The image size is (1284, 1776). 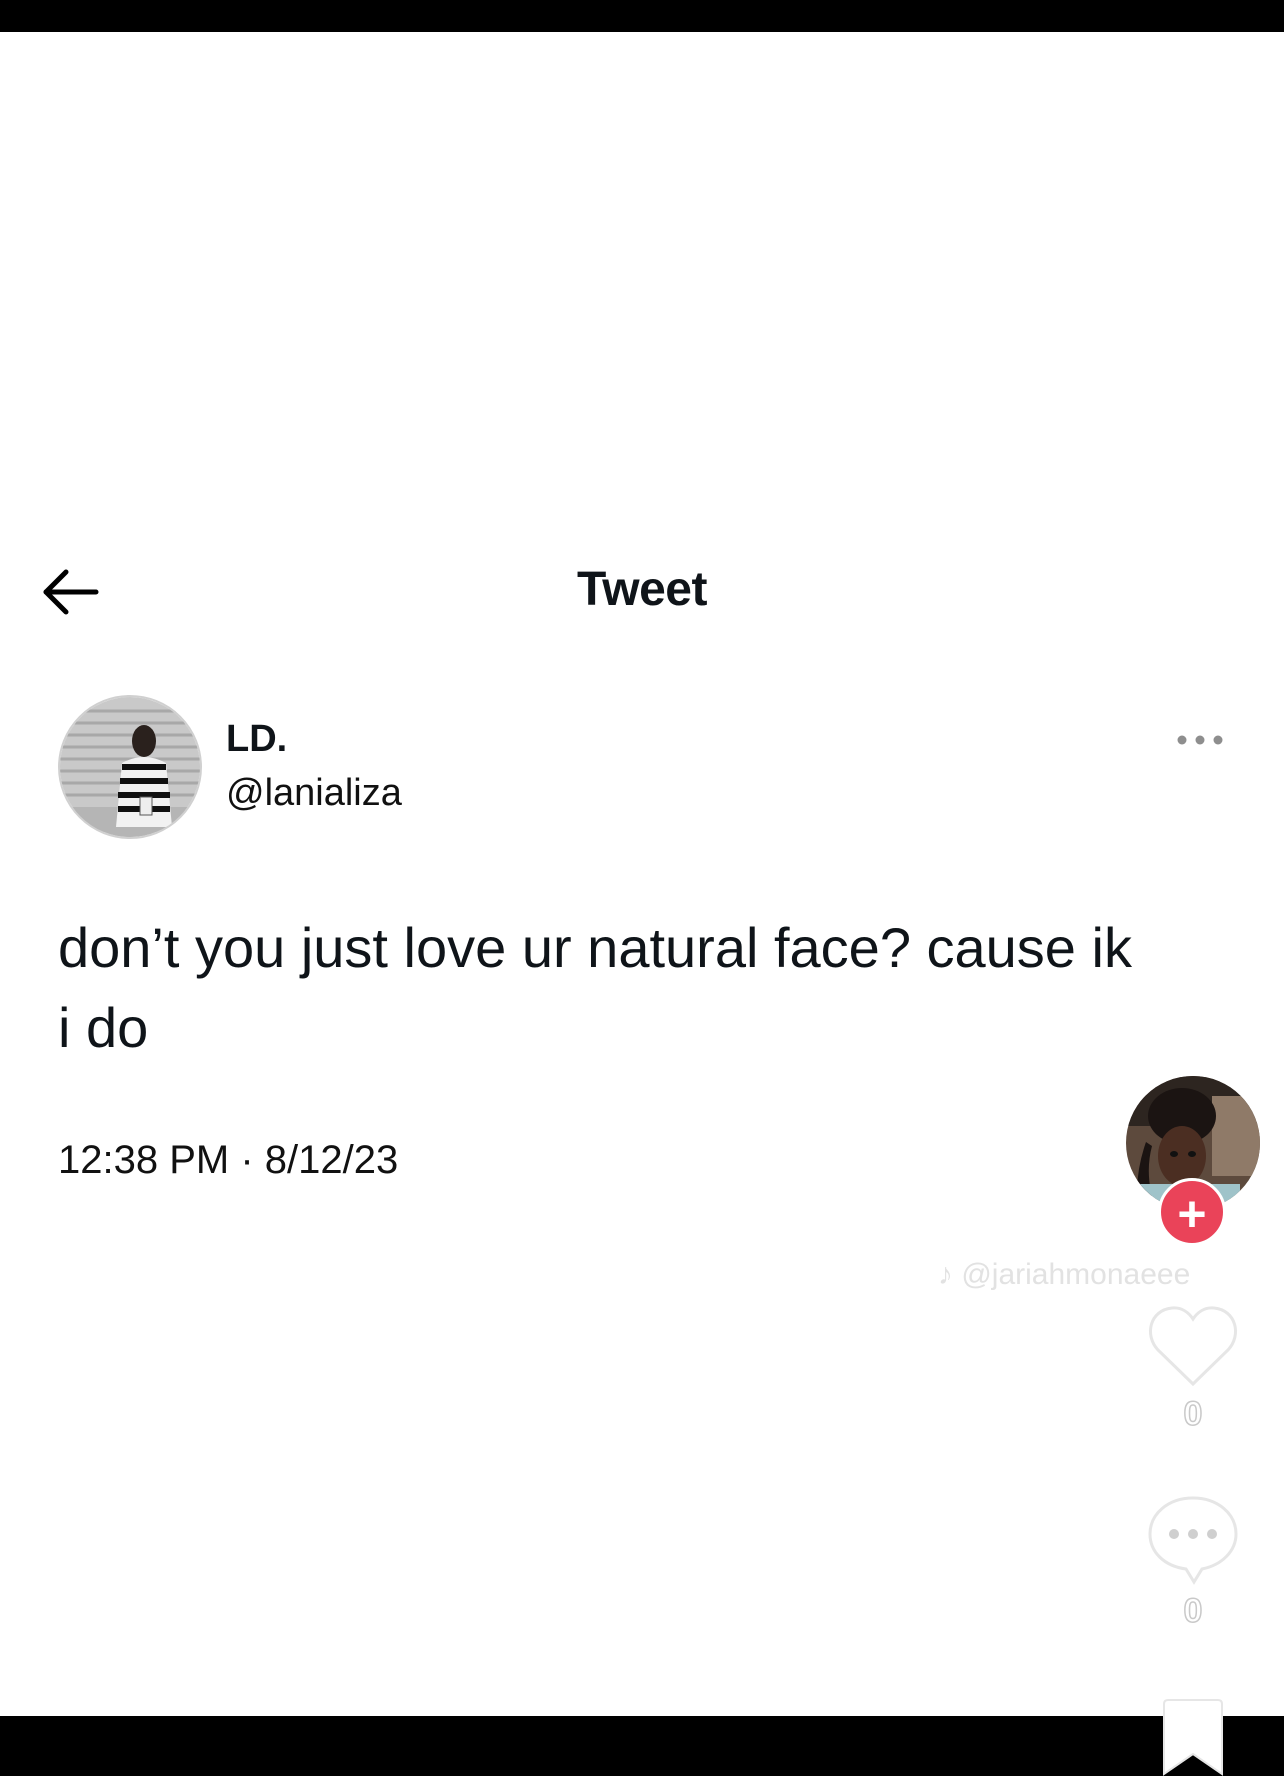 I want to click on bookmark-icon, so click(x=1193, y=1737).